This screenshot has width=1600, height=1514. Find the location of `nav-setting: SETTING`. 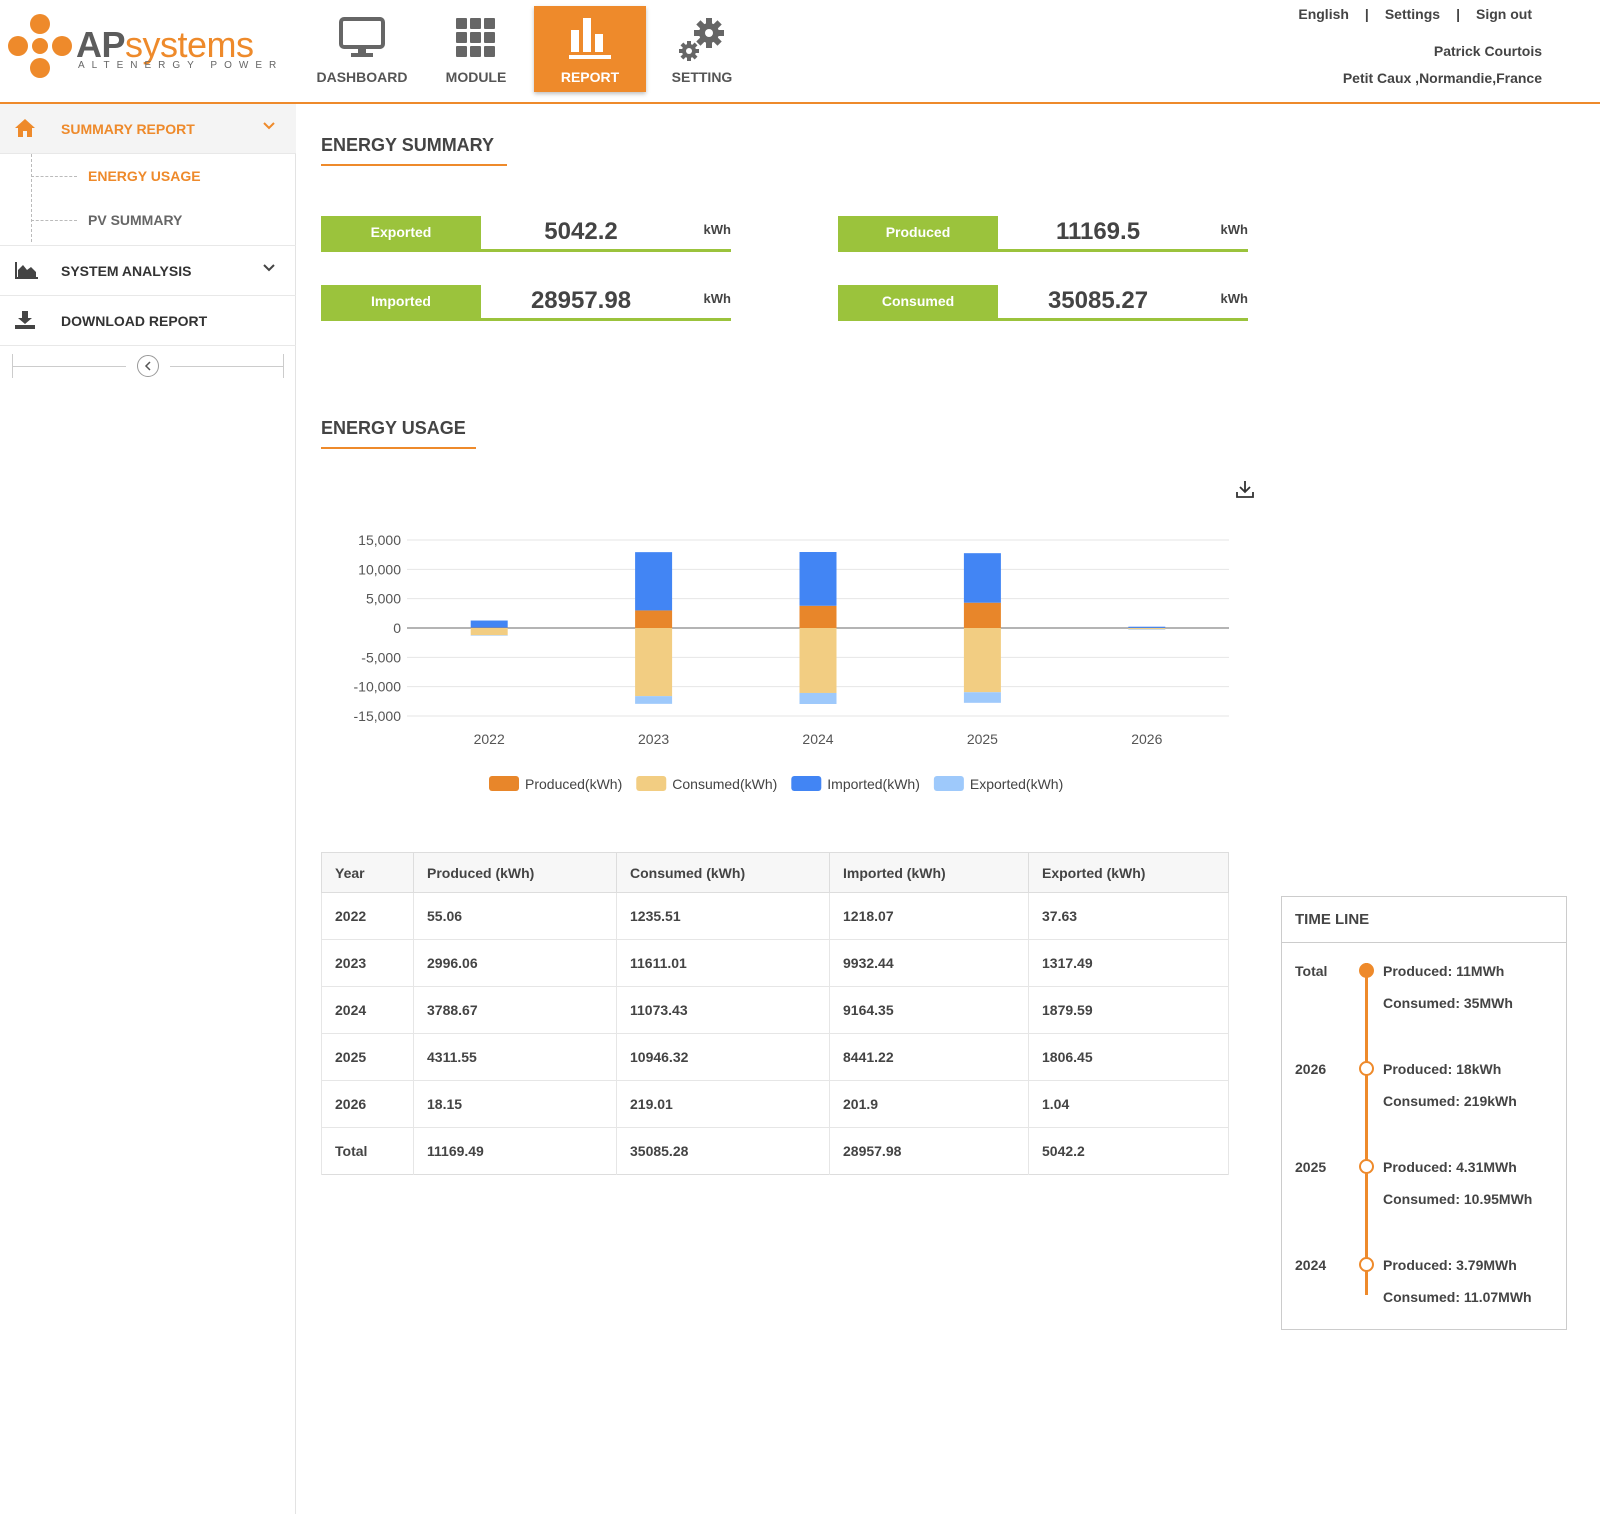

nav-setting: SETTING is located at coordinates (702, 49).